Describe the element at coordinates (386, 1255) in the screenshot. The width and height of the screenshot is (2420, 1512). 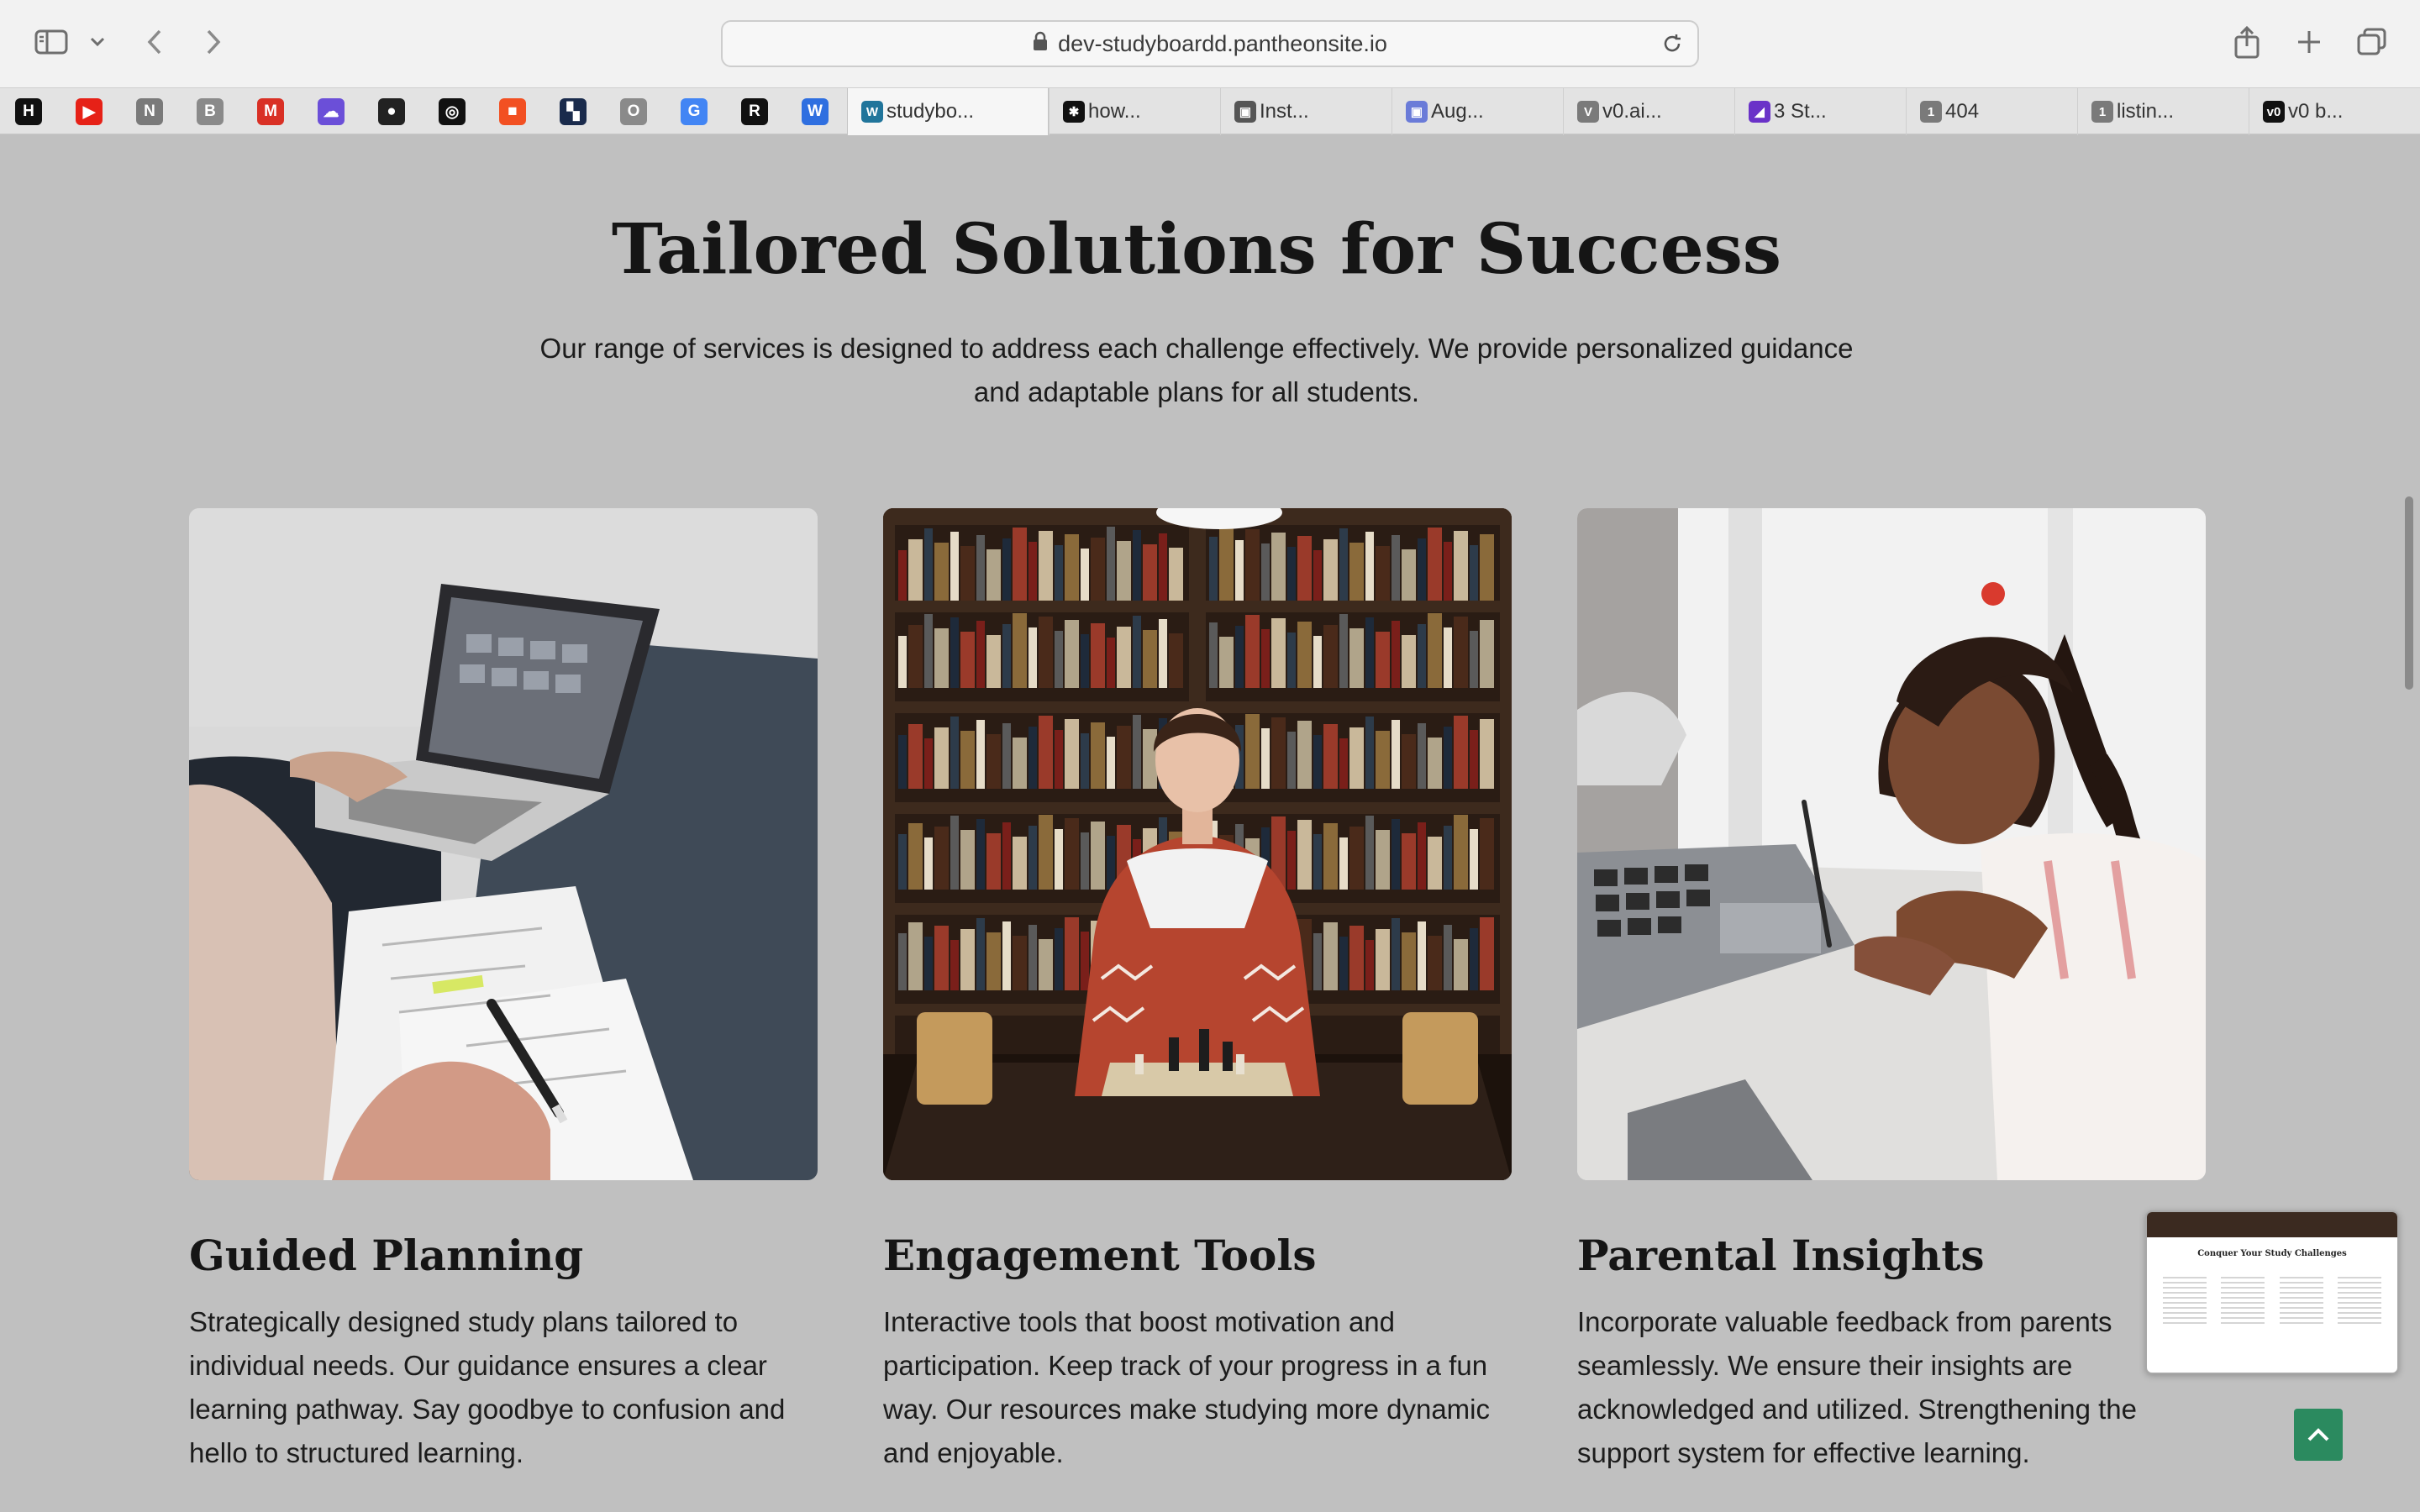
I see `card-title: Guided Planning` at that location.